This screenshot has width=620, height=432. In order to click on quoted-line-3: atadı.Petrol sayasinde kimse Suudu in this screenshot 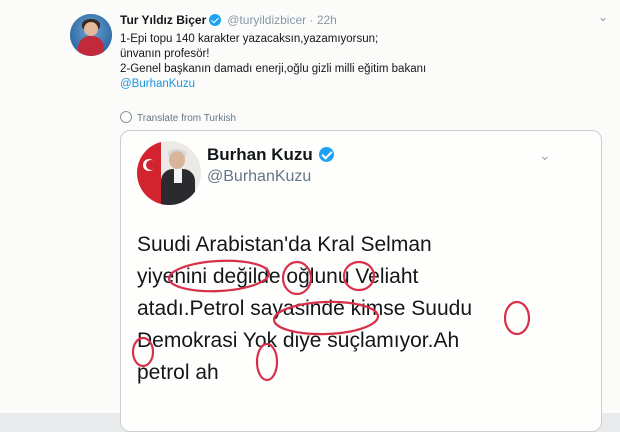, I will do `click(305, 308)`.